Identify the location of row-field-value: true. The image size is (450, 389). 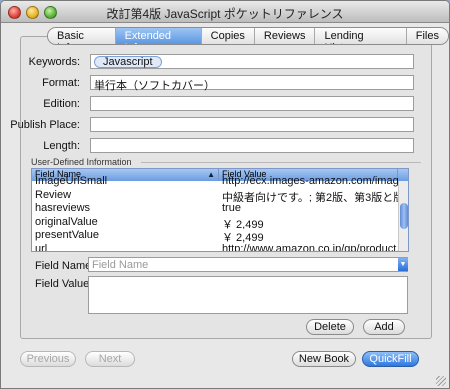
(231, 208).